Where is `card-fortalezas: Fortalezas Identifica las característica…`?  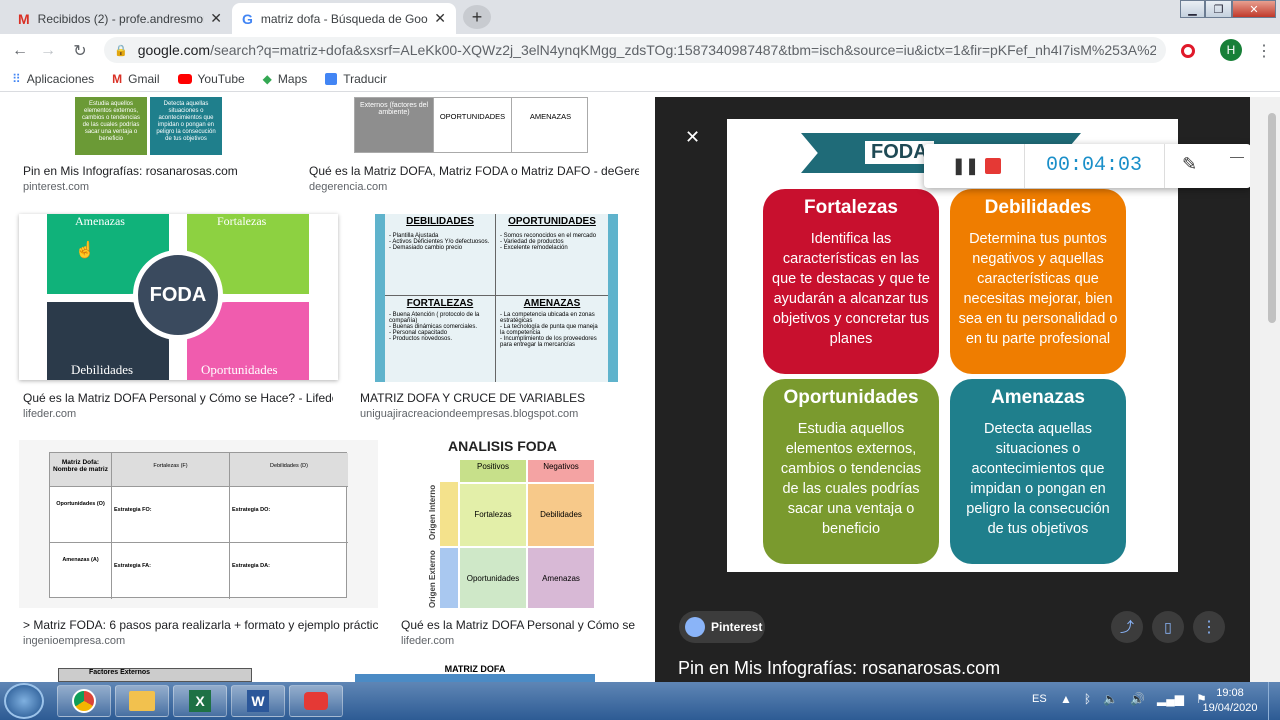 card-fortalezas: Fortalezas Identifica las característica… is located at coordinates (851, 281).